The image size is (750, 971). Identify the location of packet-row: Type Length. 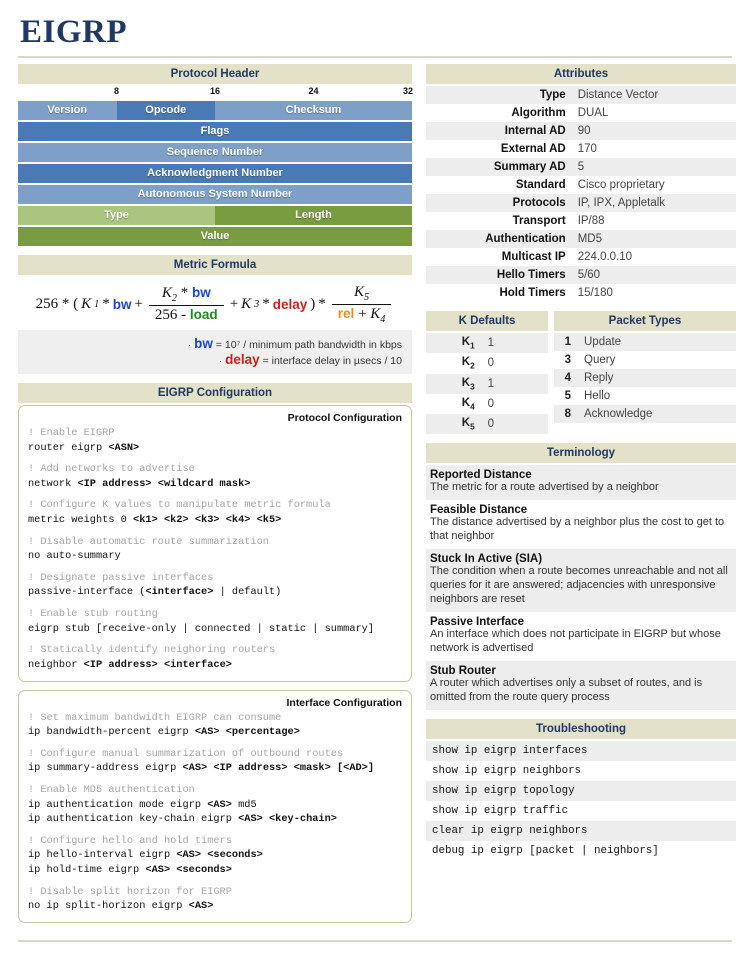
(215, 215).